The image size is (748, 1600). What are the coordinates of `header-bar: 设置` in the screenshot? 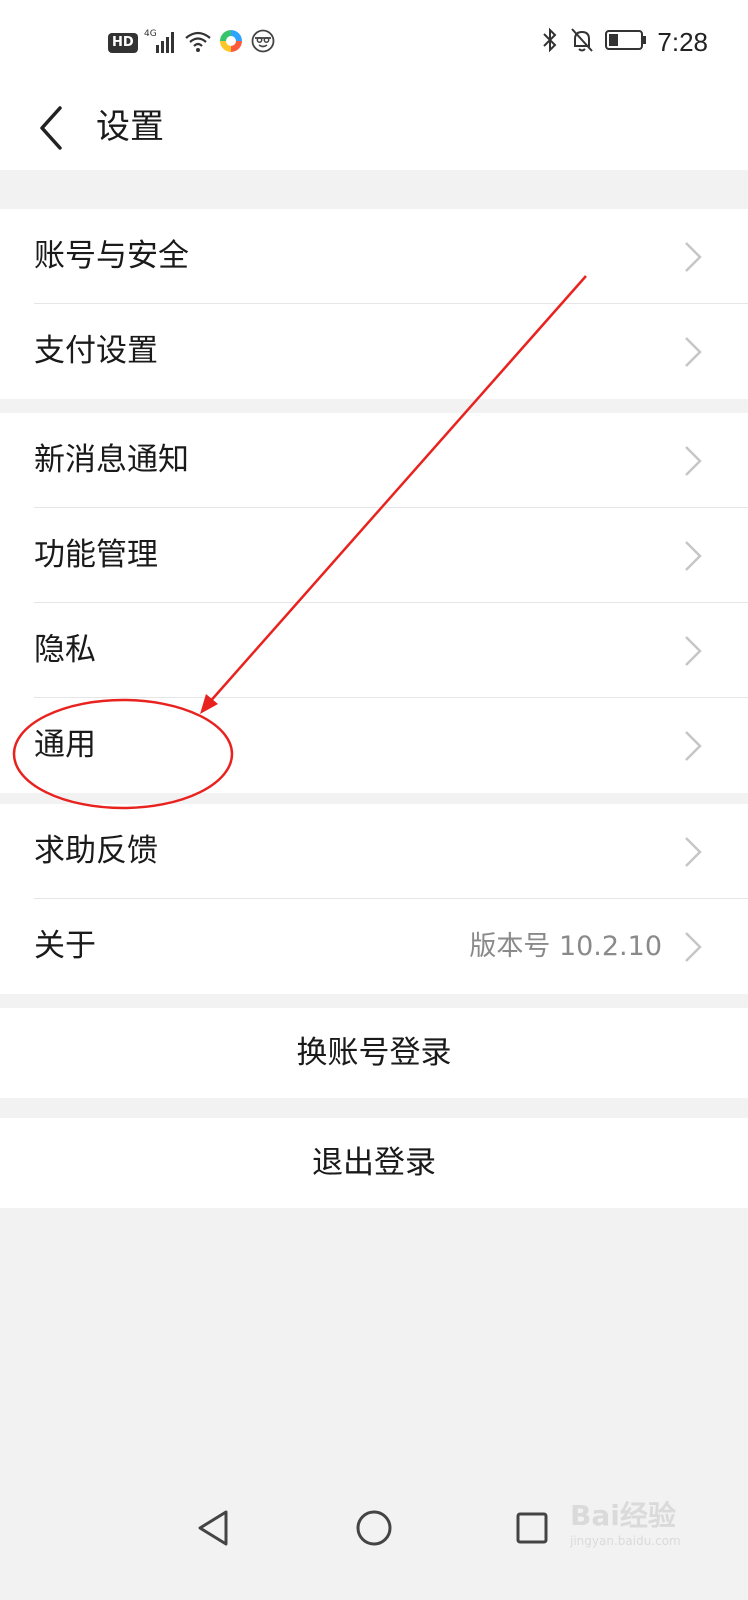 It's located at (374, 128).